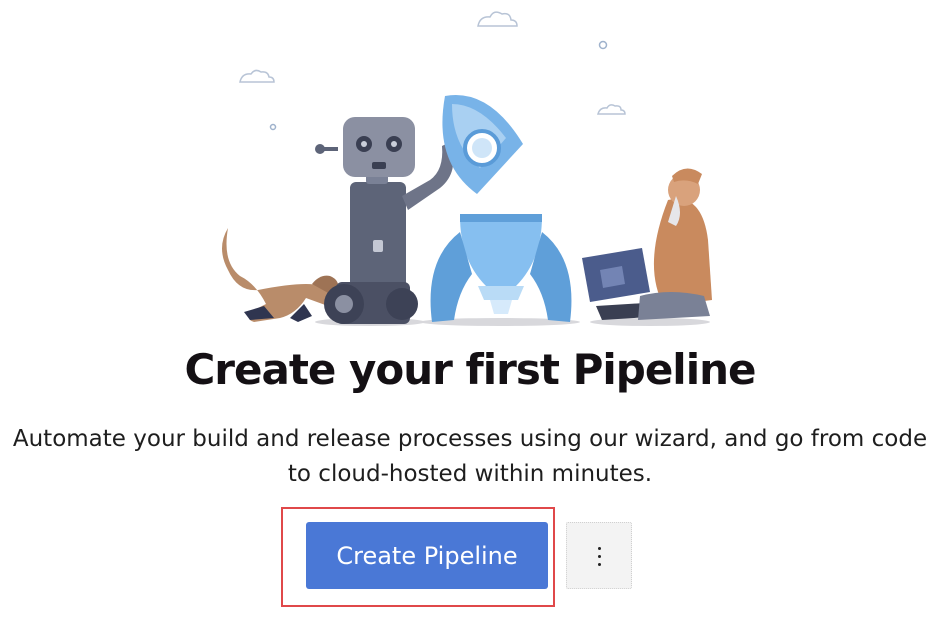  I want to click on rocket-illustration, so click(501, 208).